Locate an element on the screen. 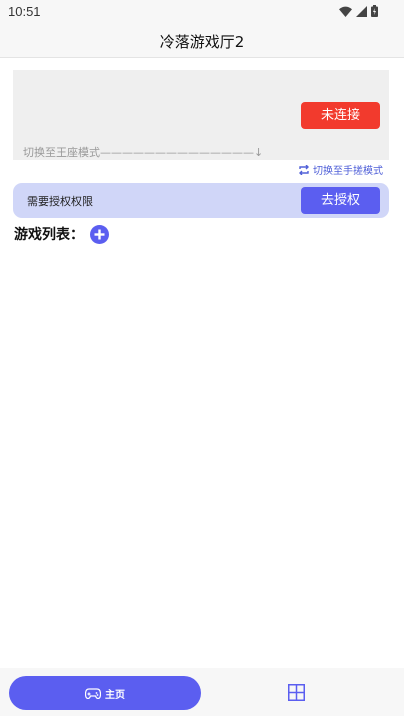  auth-message: 需要授权权限 is located at coordinates (60, 201).